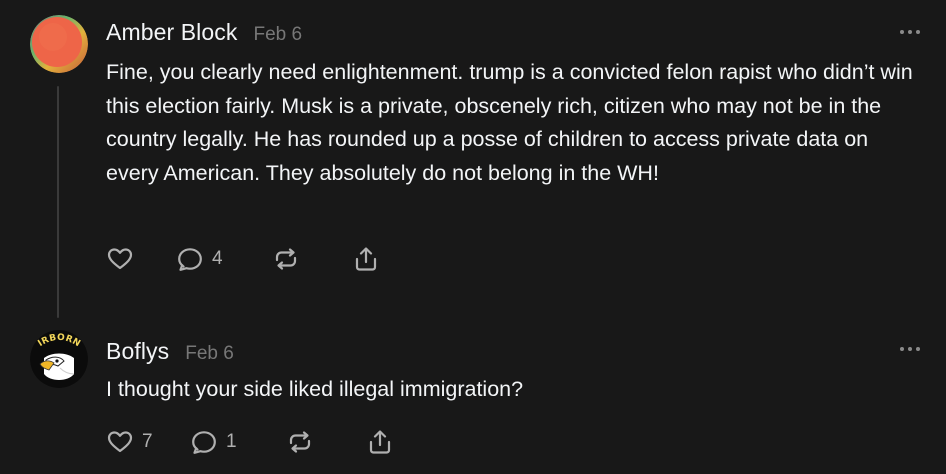 The height and width of the screenshot is (474, 946). What do you see at coordinates (238, 442) in the screenshot?
I see `reply-button: 1` at bounding box center [238, 442].